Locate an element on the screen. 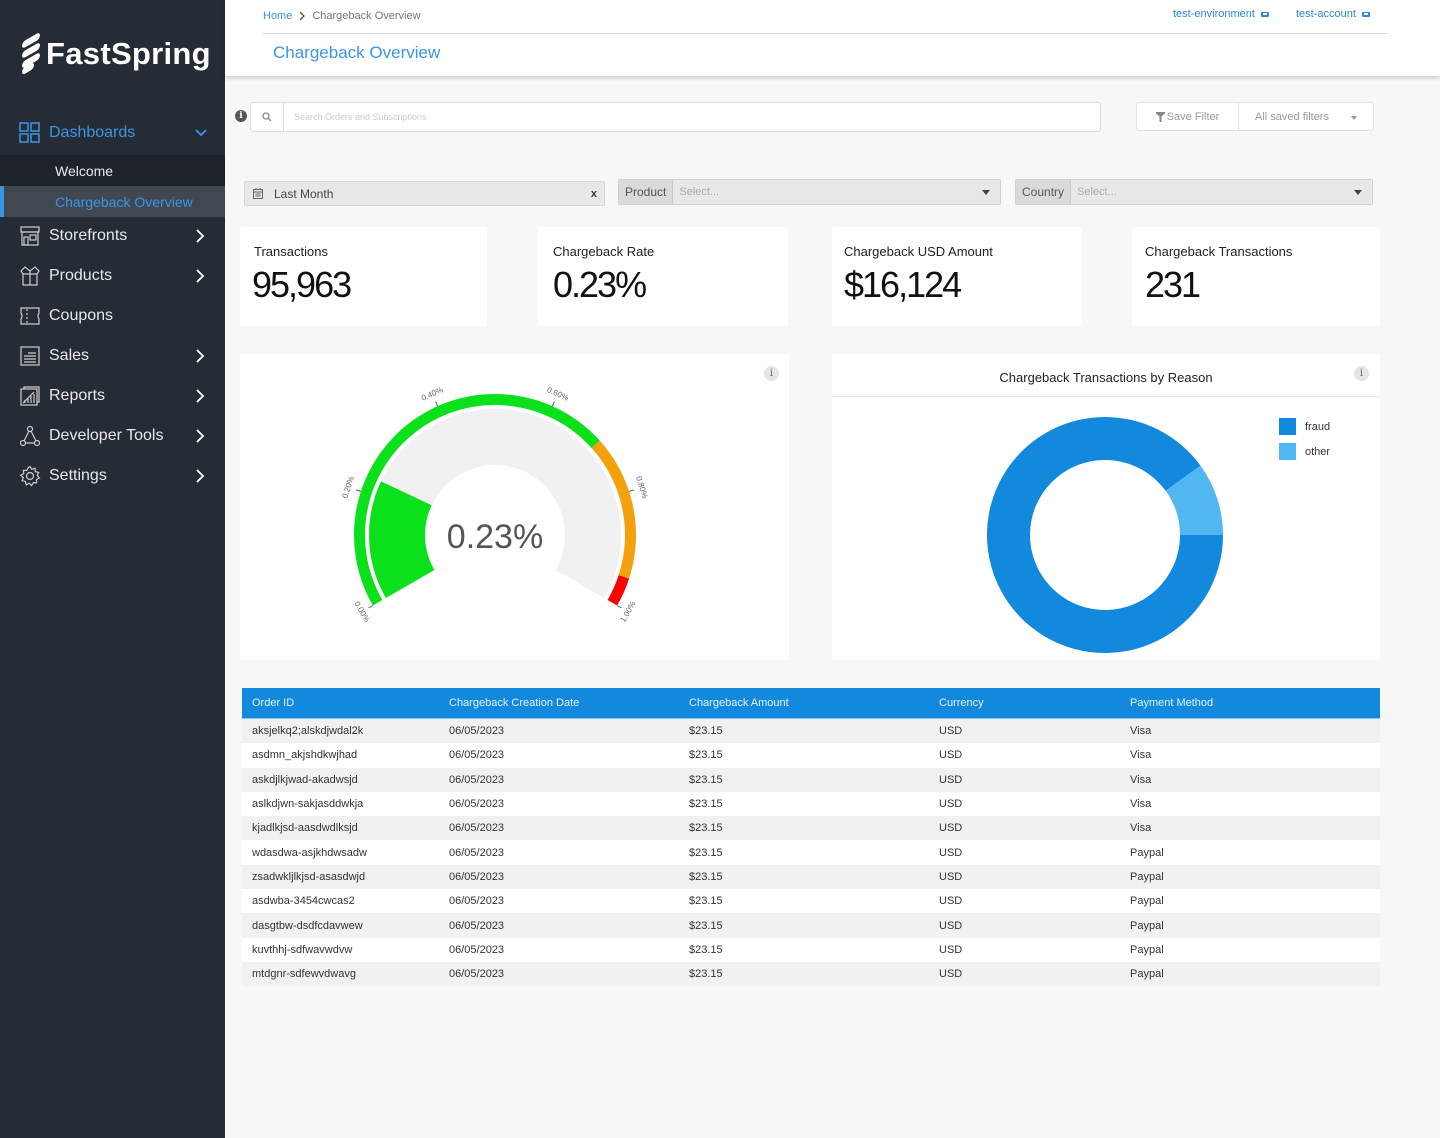 This screenshot has width=1440, height=1138. kpi-label: Chargeback Transactions is located at coordinates (1219, 251).